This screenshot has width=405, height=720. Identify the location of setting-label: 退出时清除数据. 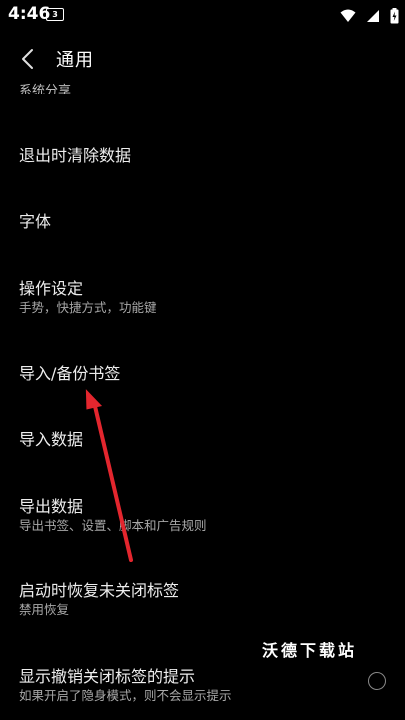
(75, 155).